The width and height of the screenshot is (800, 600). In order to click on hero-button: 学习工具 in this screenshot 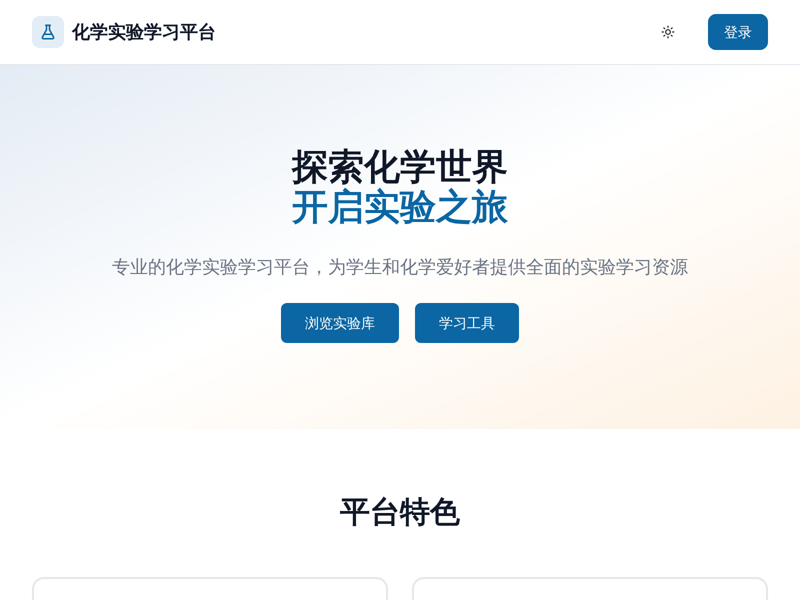, I will do `click(467, 323)`.